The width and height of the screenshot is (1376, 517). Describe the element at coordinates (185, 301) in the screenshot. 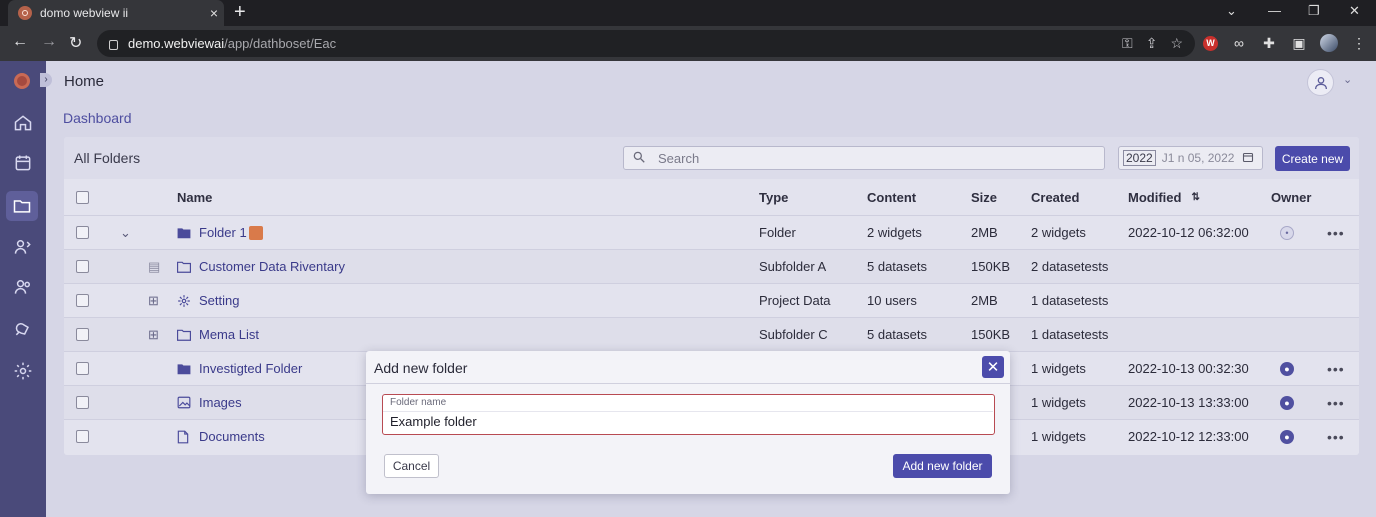

I see `gear-icon` at that location.